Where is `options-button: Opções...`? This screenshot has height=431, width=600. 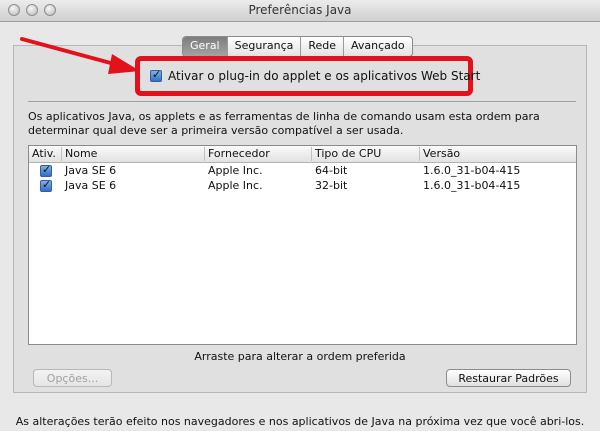
options-button: Opções... is located at coordinates (72, 378).